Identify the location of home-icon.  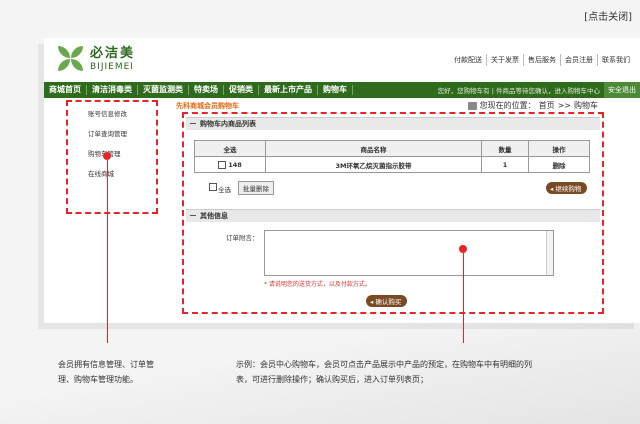
(472, 105).